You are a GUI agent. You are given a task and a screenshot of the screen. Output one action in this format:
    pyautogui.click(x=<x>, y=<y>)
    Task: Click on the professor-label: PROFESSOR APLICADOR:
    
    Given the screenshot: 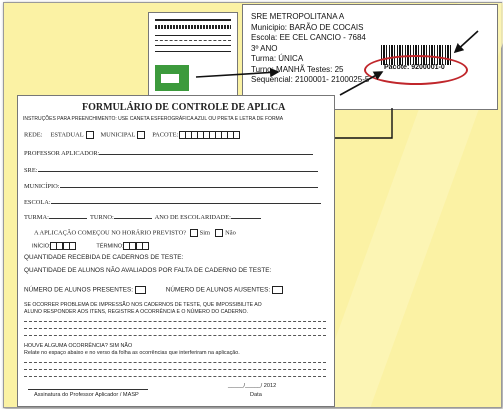 What is the action you would take?
    pyautogui.click(x=62, y=153)
    